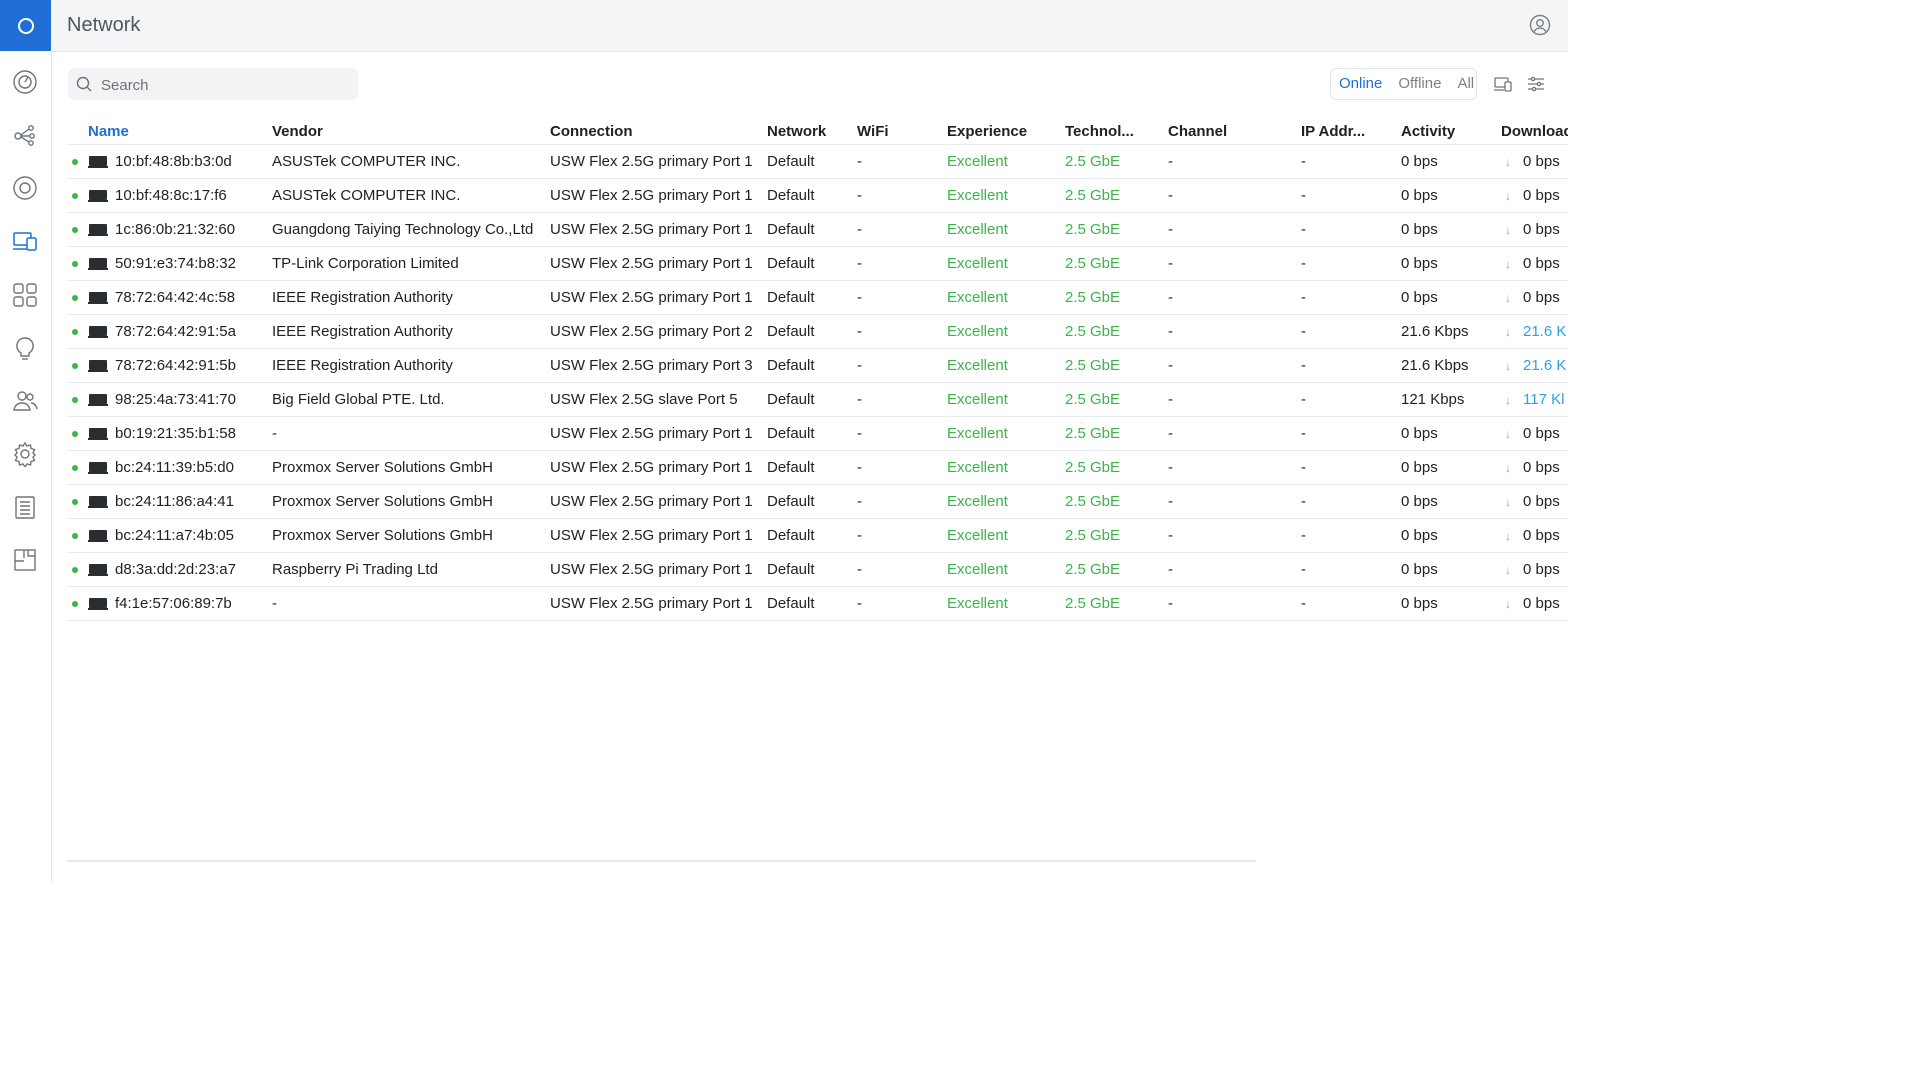  I want to click on cell-connection: USW Flex 2.5G primary Port 2, so click(658, 331).